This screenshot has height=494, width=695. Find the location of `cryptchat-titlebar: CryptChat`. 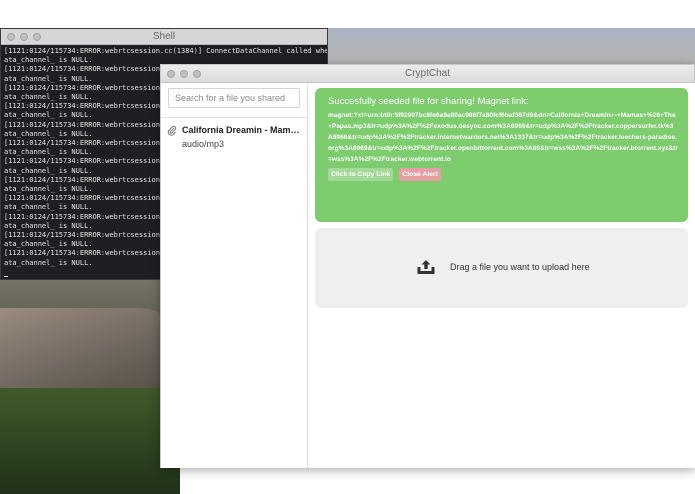

cryptchat-titlebar: CryptChat is located at coordinates (427, 74).